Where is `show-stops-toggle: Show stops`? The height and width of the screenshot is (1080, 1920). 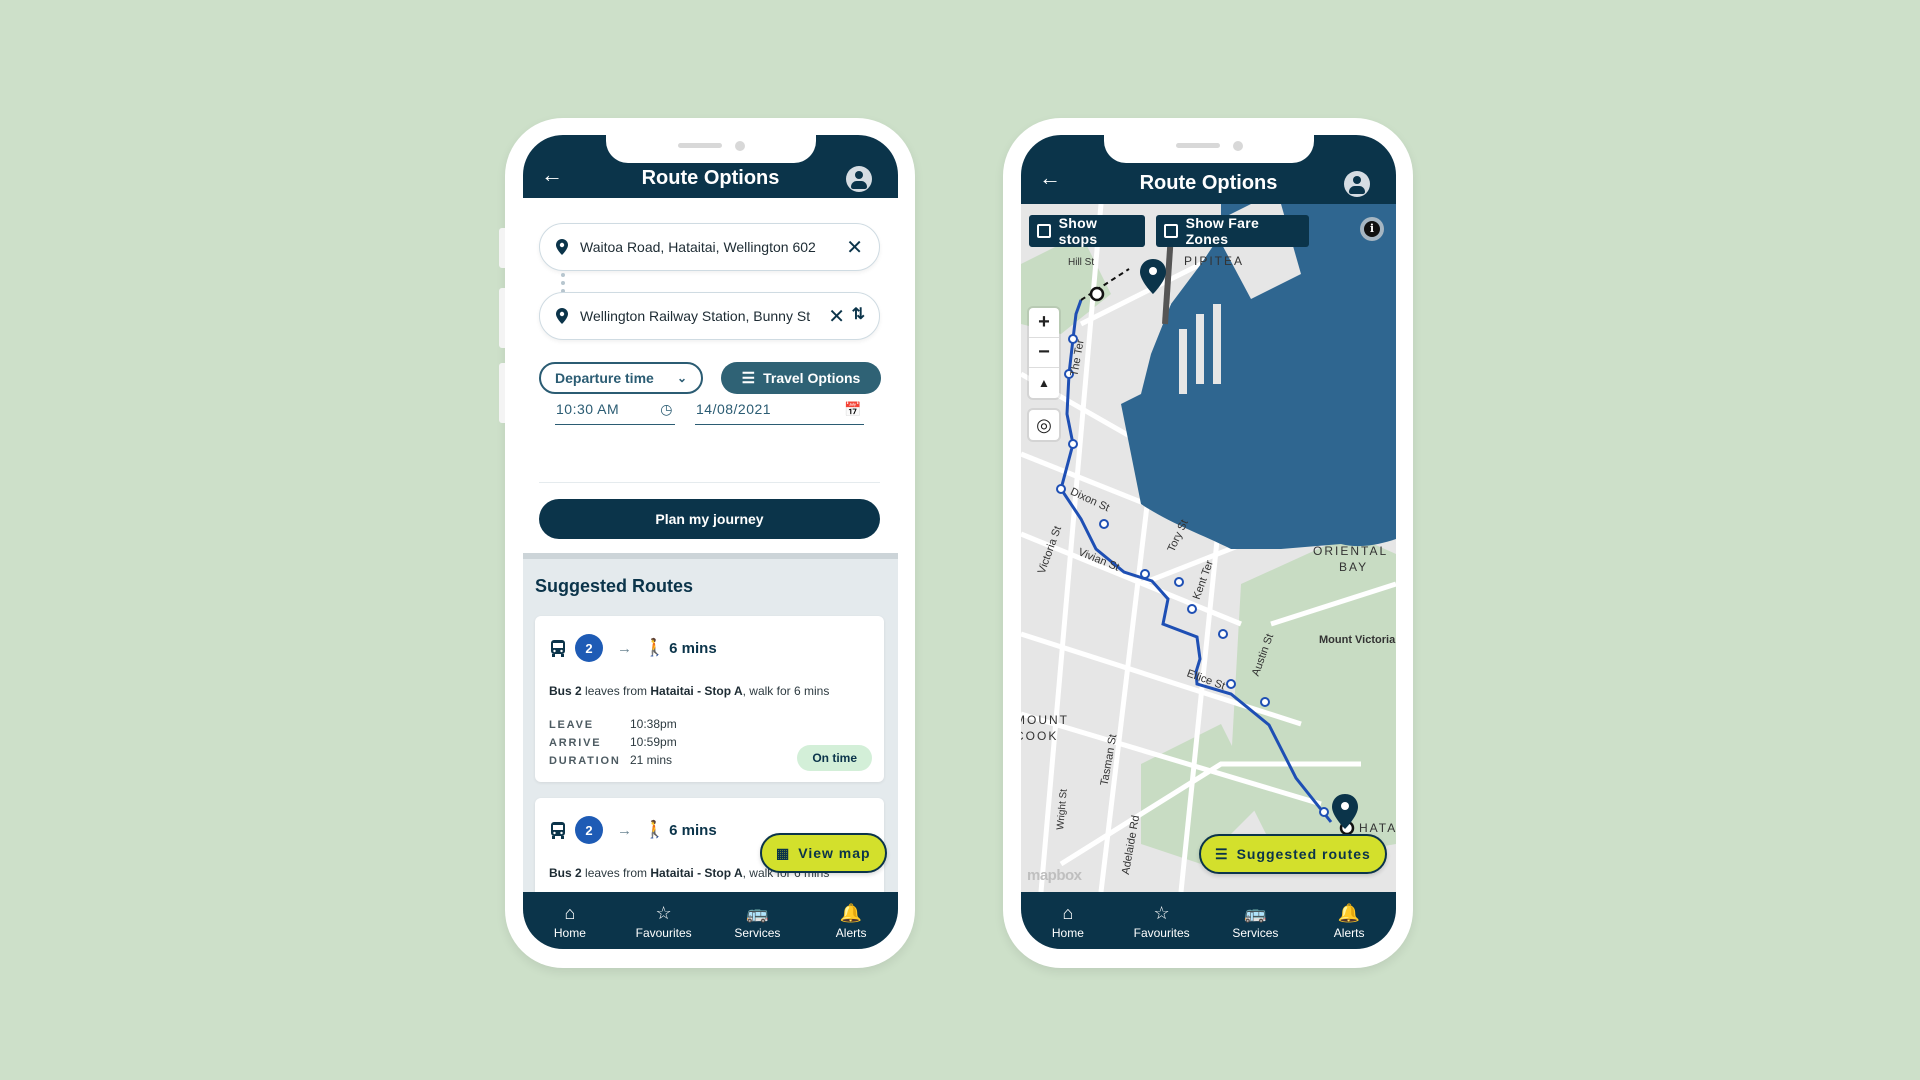 show-stops-toggle: Show stops is located at coordinates (1087, 231).